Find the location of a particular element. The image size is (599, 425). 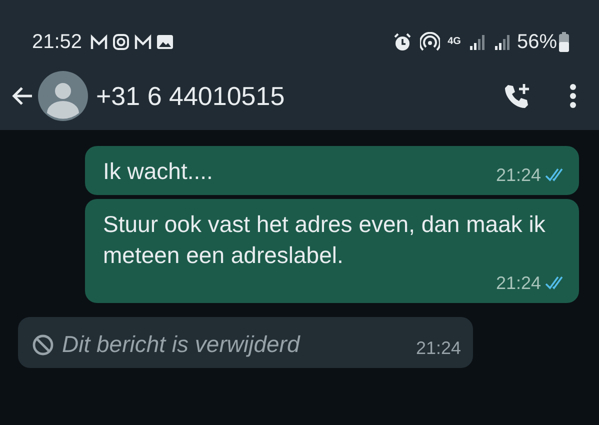

more-options-icon is located at coordinates (573, 96).